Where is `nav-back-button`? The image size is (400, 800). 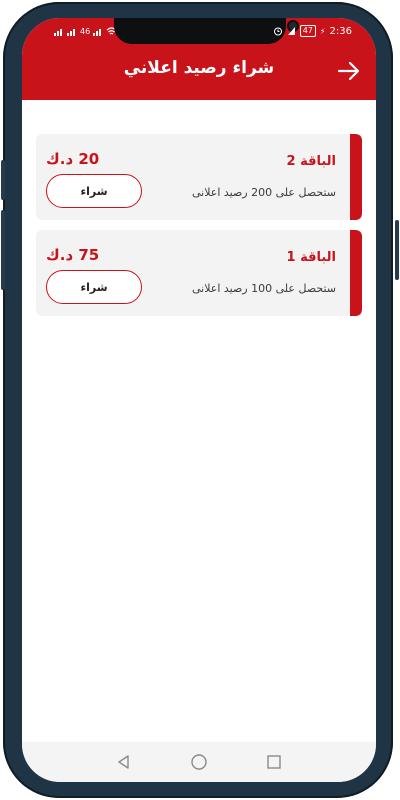 nav-back-button is located at coordinates (124, 762).